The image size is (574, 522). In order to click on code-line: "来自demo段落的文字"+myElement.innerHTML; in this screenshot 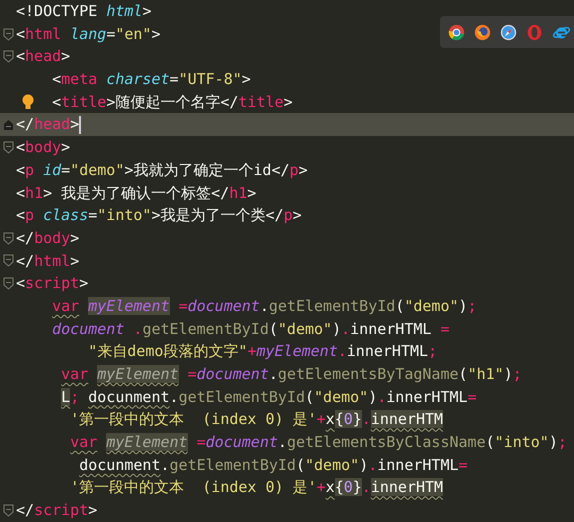, I will do `click(263, 351)`.